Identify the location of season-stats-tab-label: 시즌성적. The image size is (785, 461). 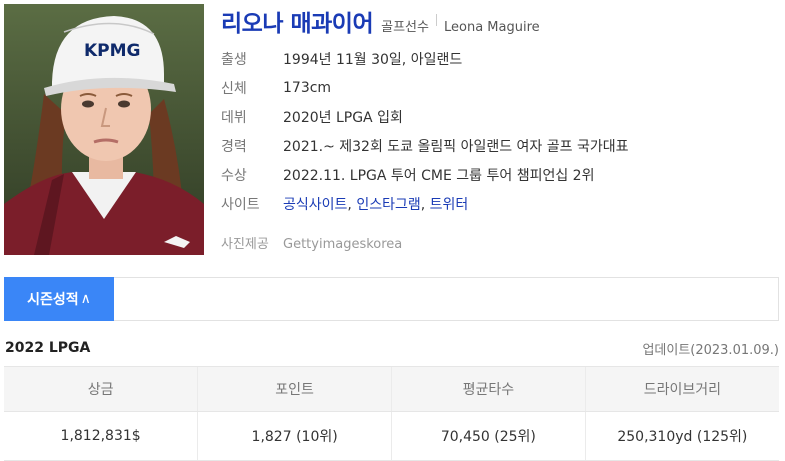
(53, 300).